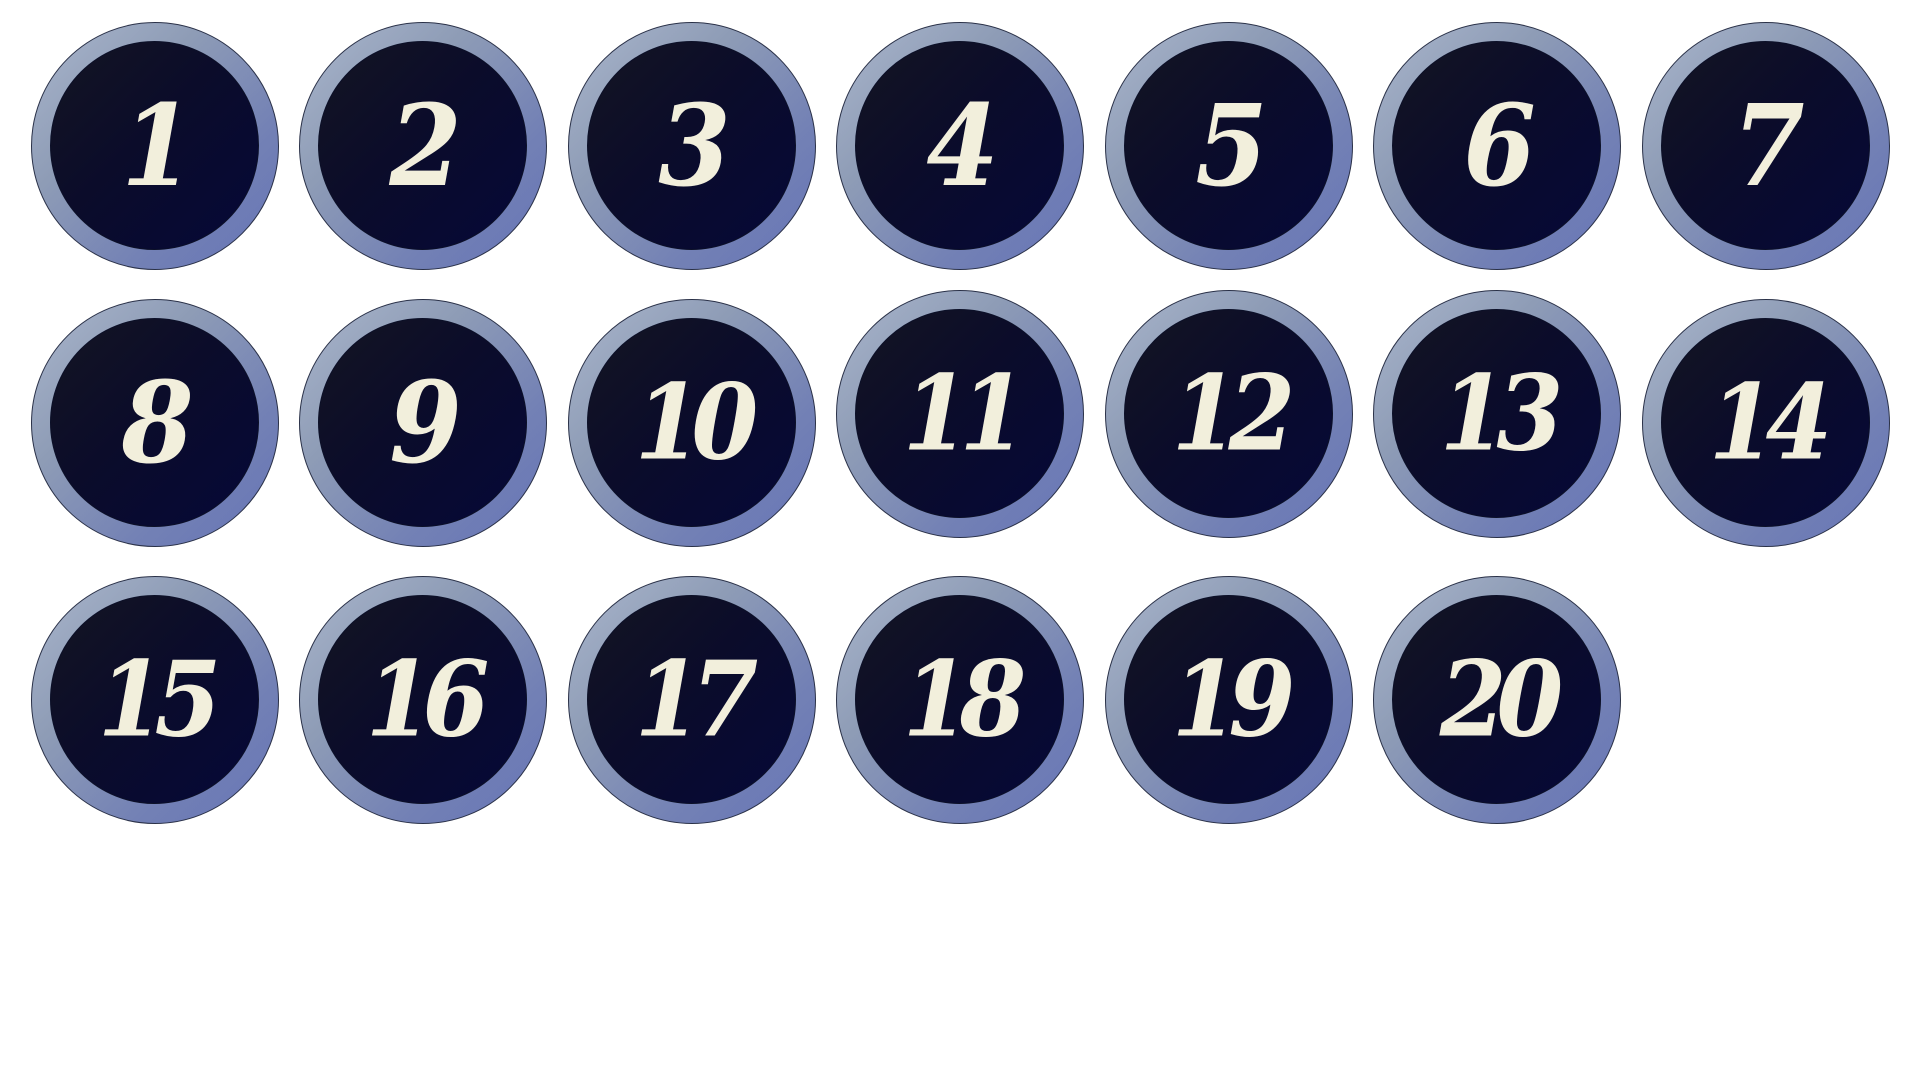  I want to click on badge-number: 14, so click(1770, 421).